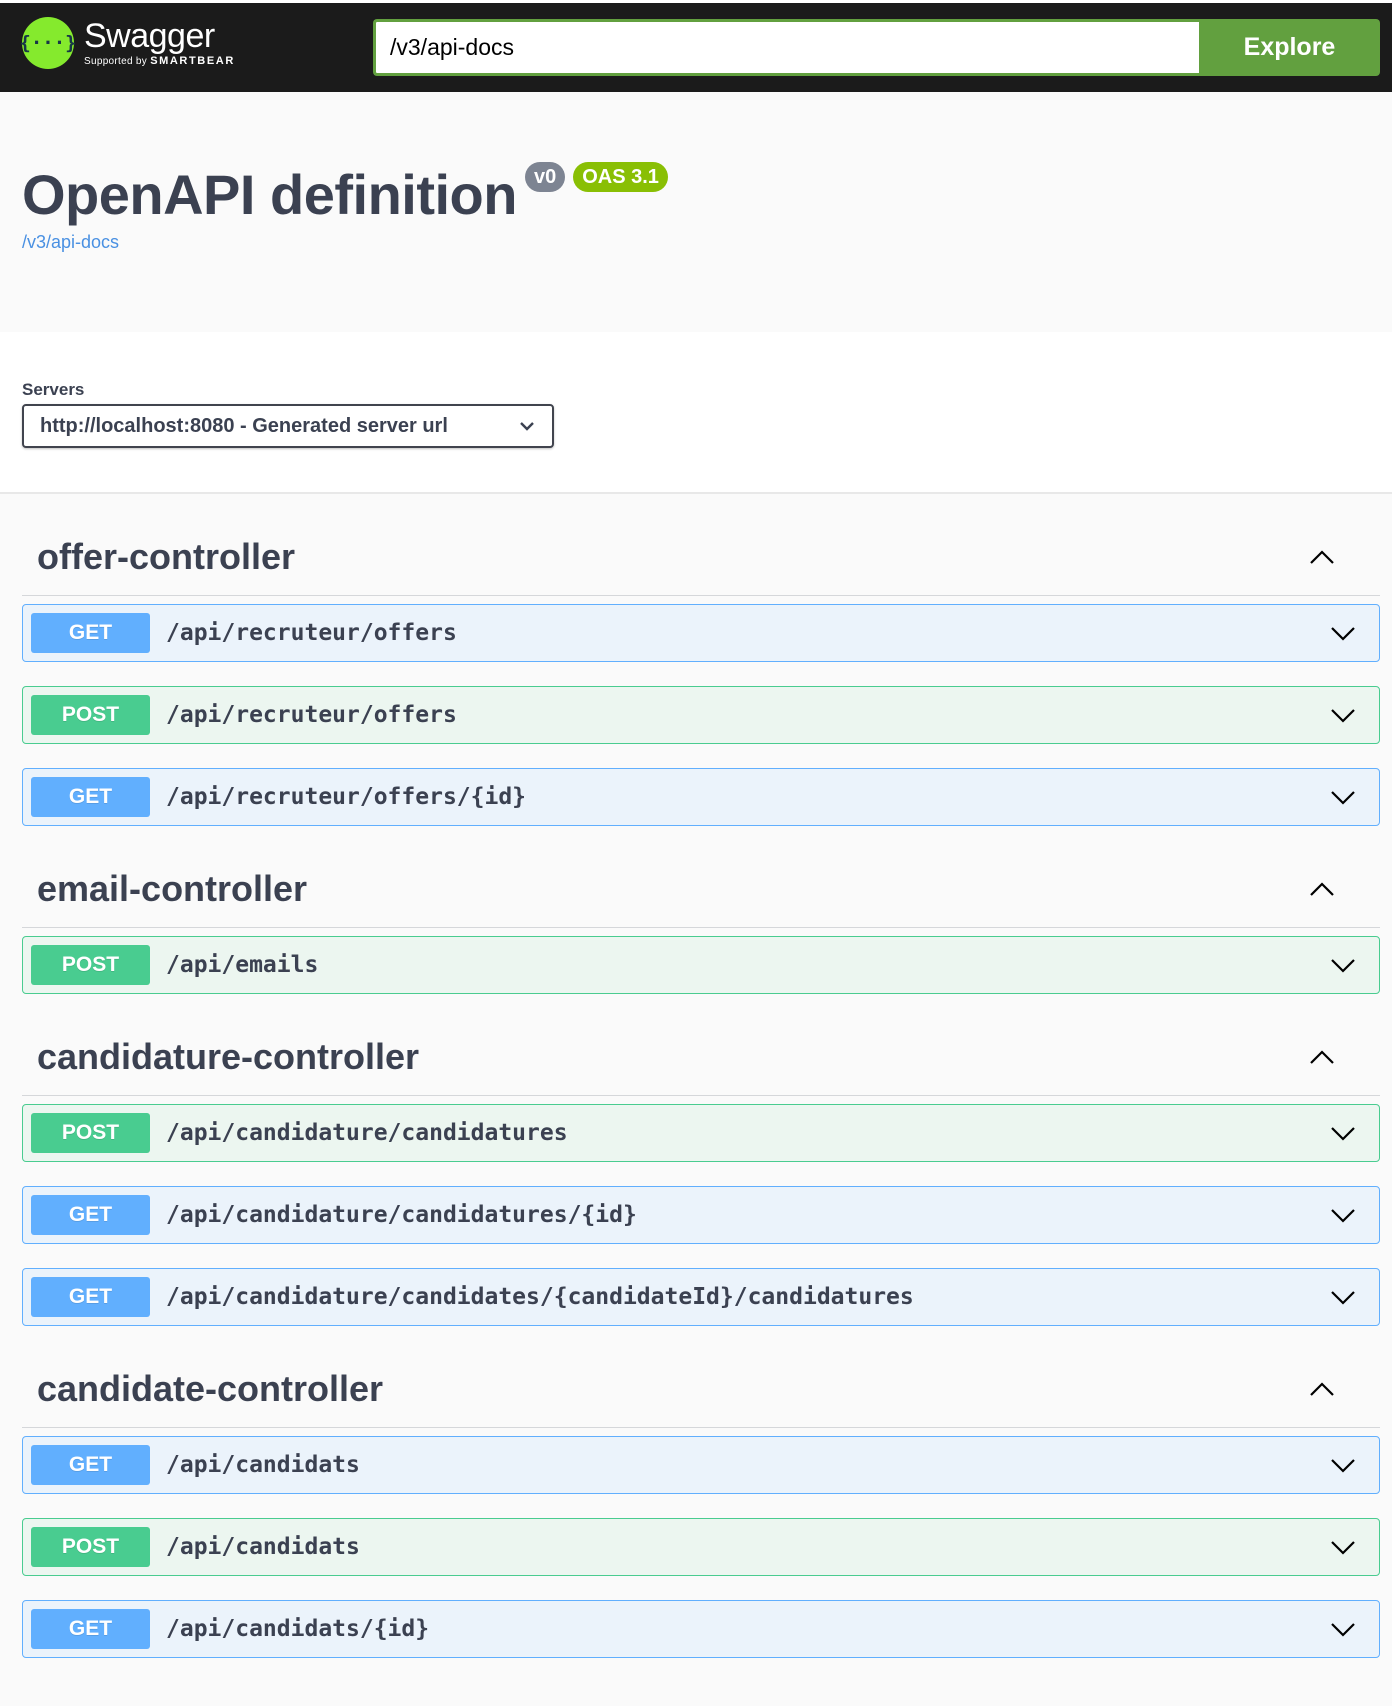 Image resolution: width=1392 pixels, height=1706 pixels. I want to click on oas-badge: OAS 3.1, so click(620, 177).